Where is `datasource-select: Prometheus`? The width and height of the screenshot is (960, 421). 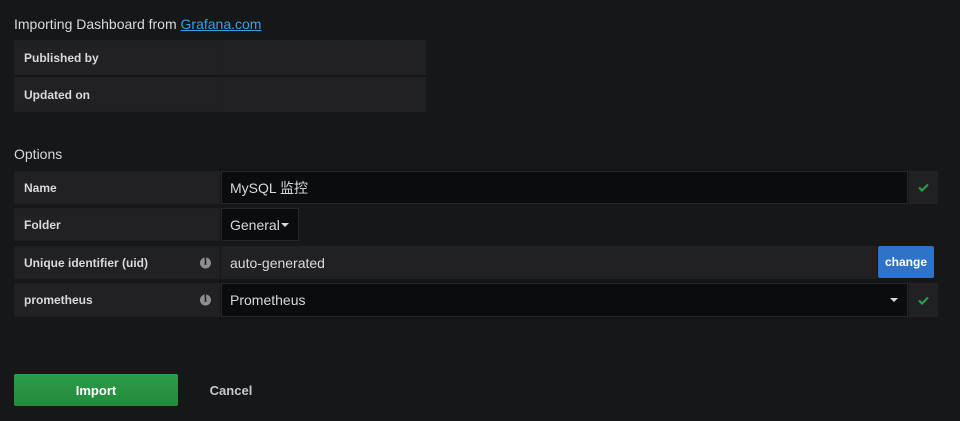 datasource-select: Prometheus is located at coordinates (564, 300).